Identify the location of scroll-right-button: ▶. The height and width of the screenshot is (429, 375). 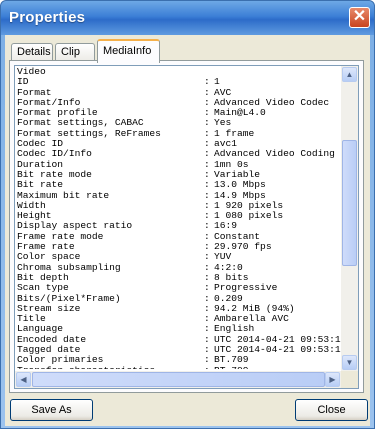
(332, 379).